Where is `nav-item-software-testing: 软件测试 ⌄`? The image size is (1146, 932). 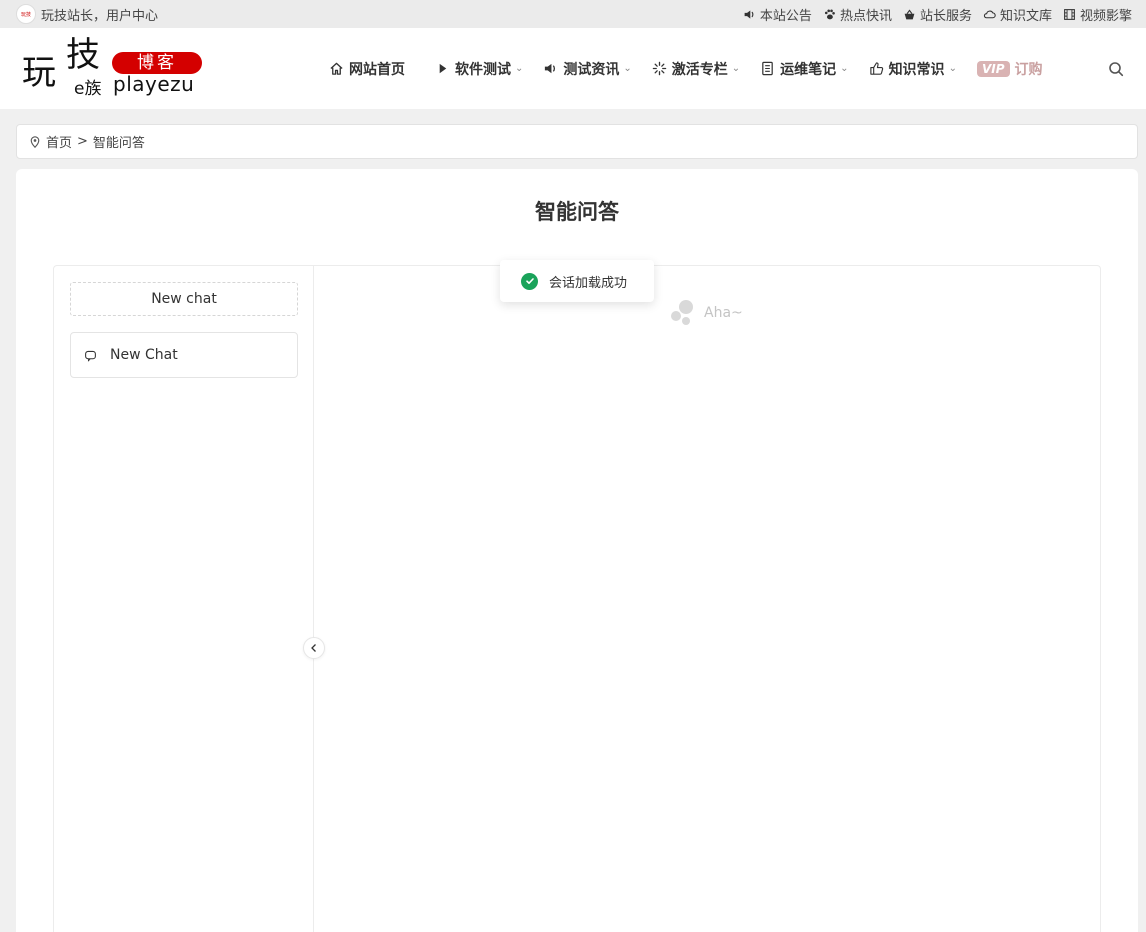 nav-item-software-testing: 软件测试 ⌄ is located at coordinates (479, 69).